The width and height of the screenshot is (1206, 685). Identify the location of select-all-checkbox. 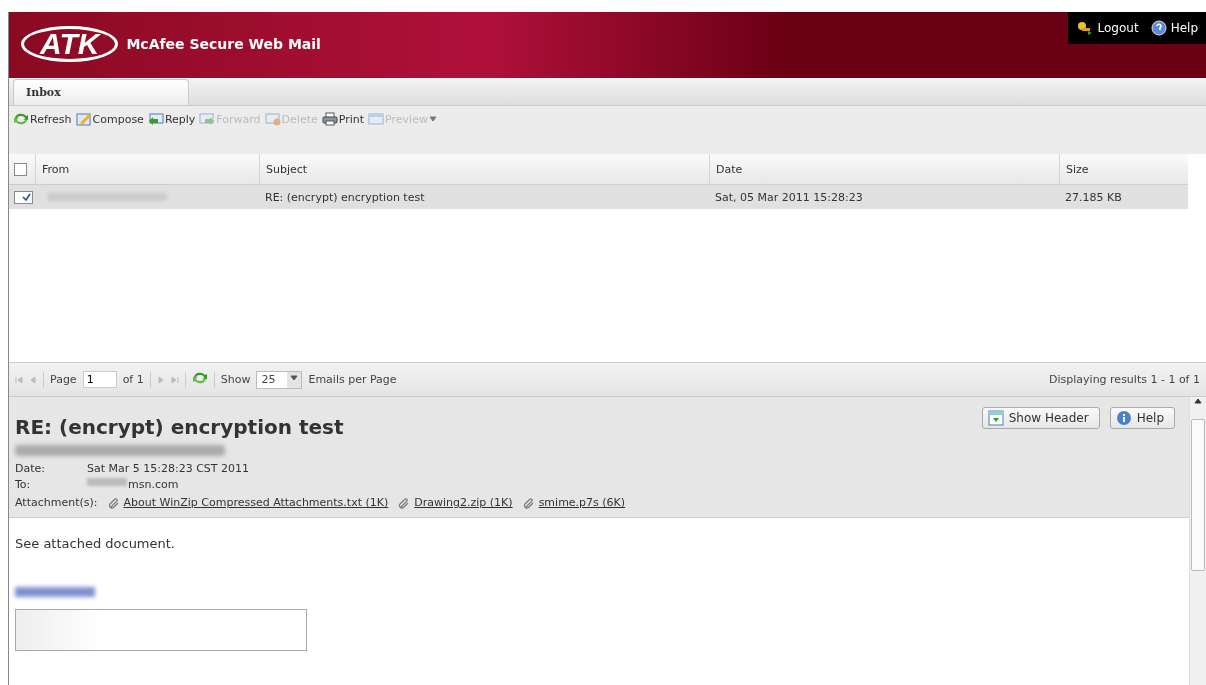
(20, 169).